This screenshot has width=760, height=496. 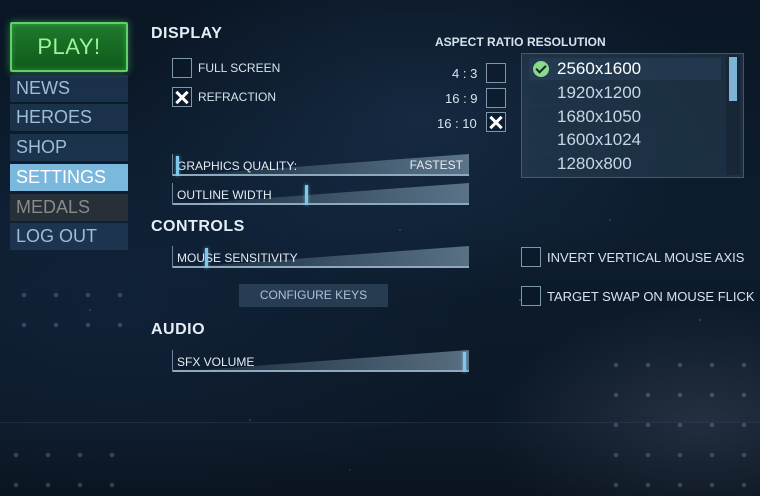 I want to click on graphics-quality-value: FASTEST, so click(x=436, y=165).